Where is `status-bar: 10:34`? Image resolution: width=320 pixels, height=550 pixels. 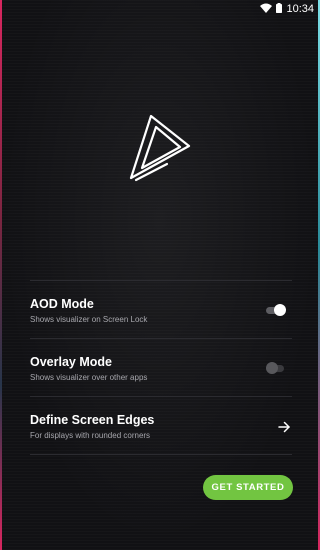
status-bar: 10:34 is located at coordinates (160, 9).